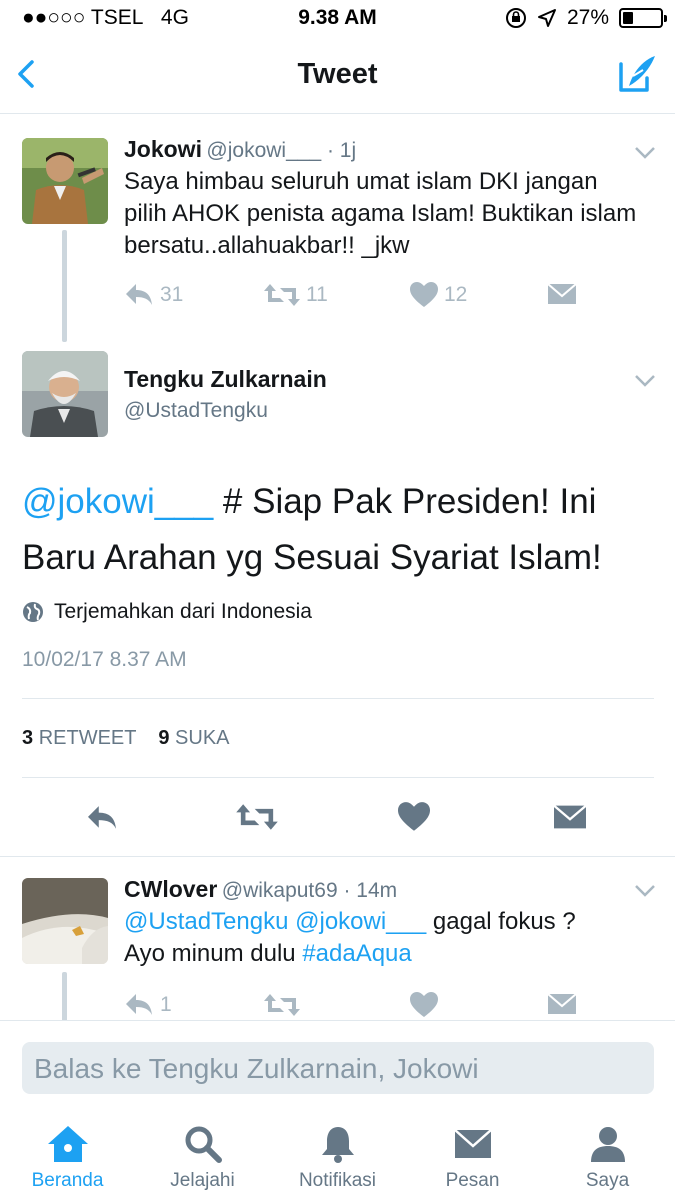 The width and height of the screenshot is (675, 1200). I want to click on tab-home: Beranda, so click(67, 1158).